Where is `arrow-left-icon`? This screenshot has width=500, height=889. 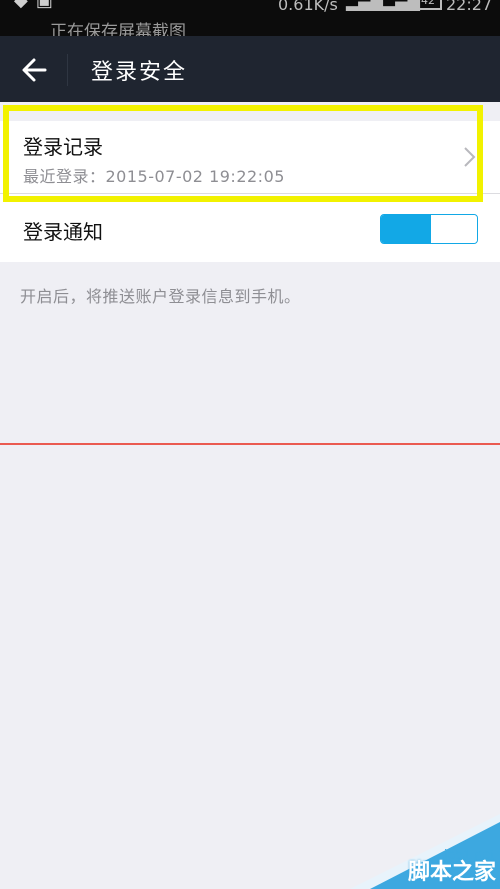 arrow-left-icon is located at coordinates (34, 70).